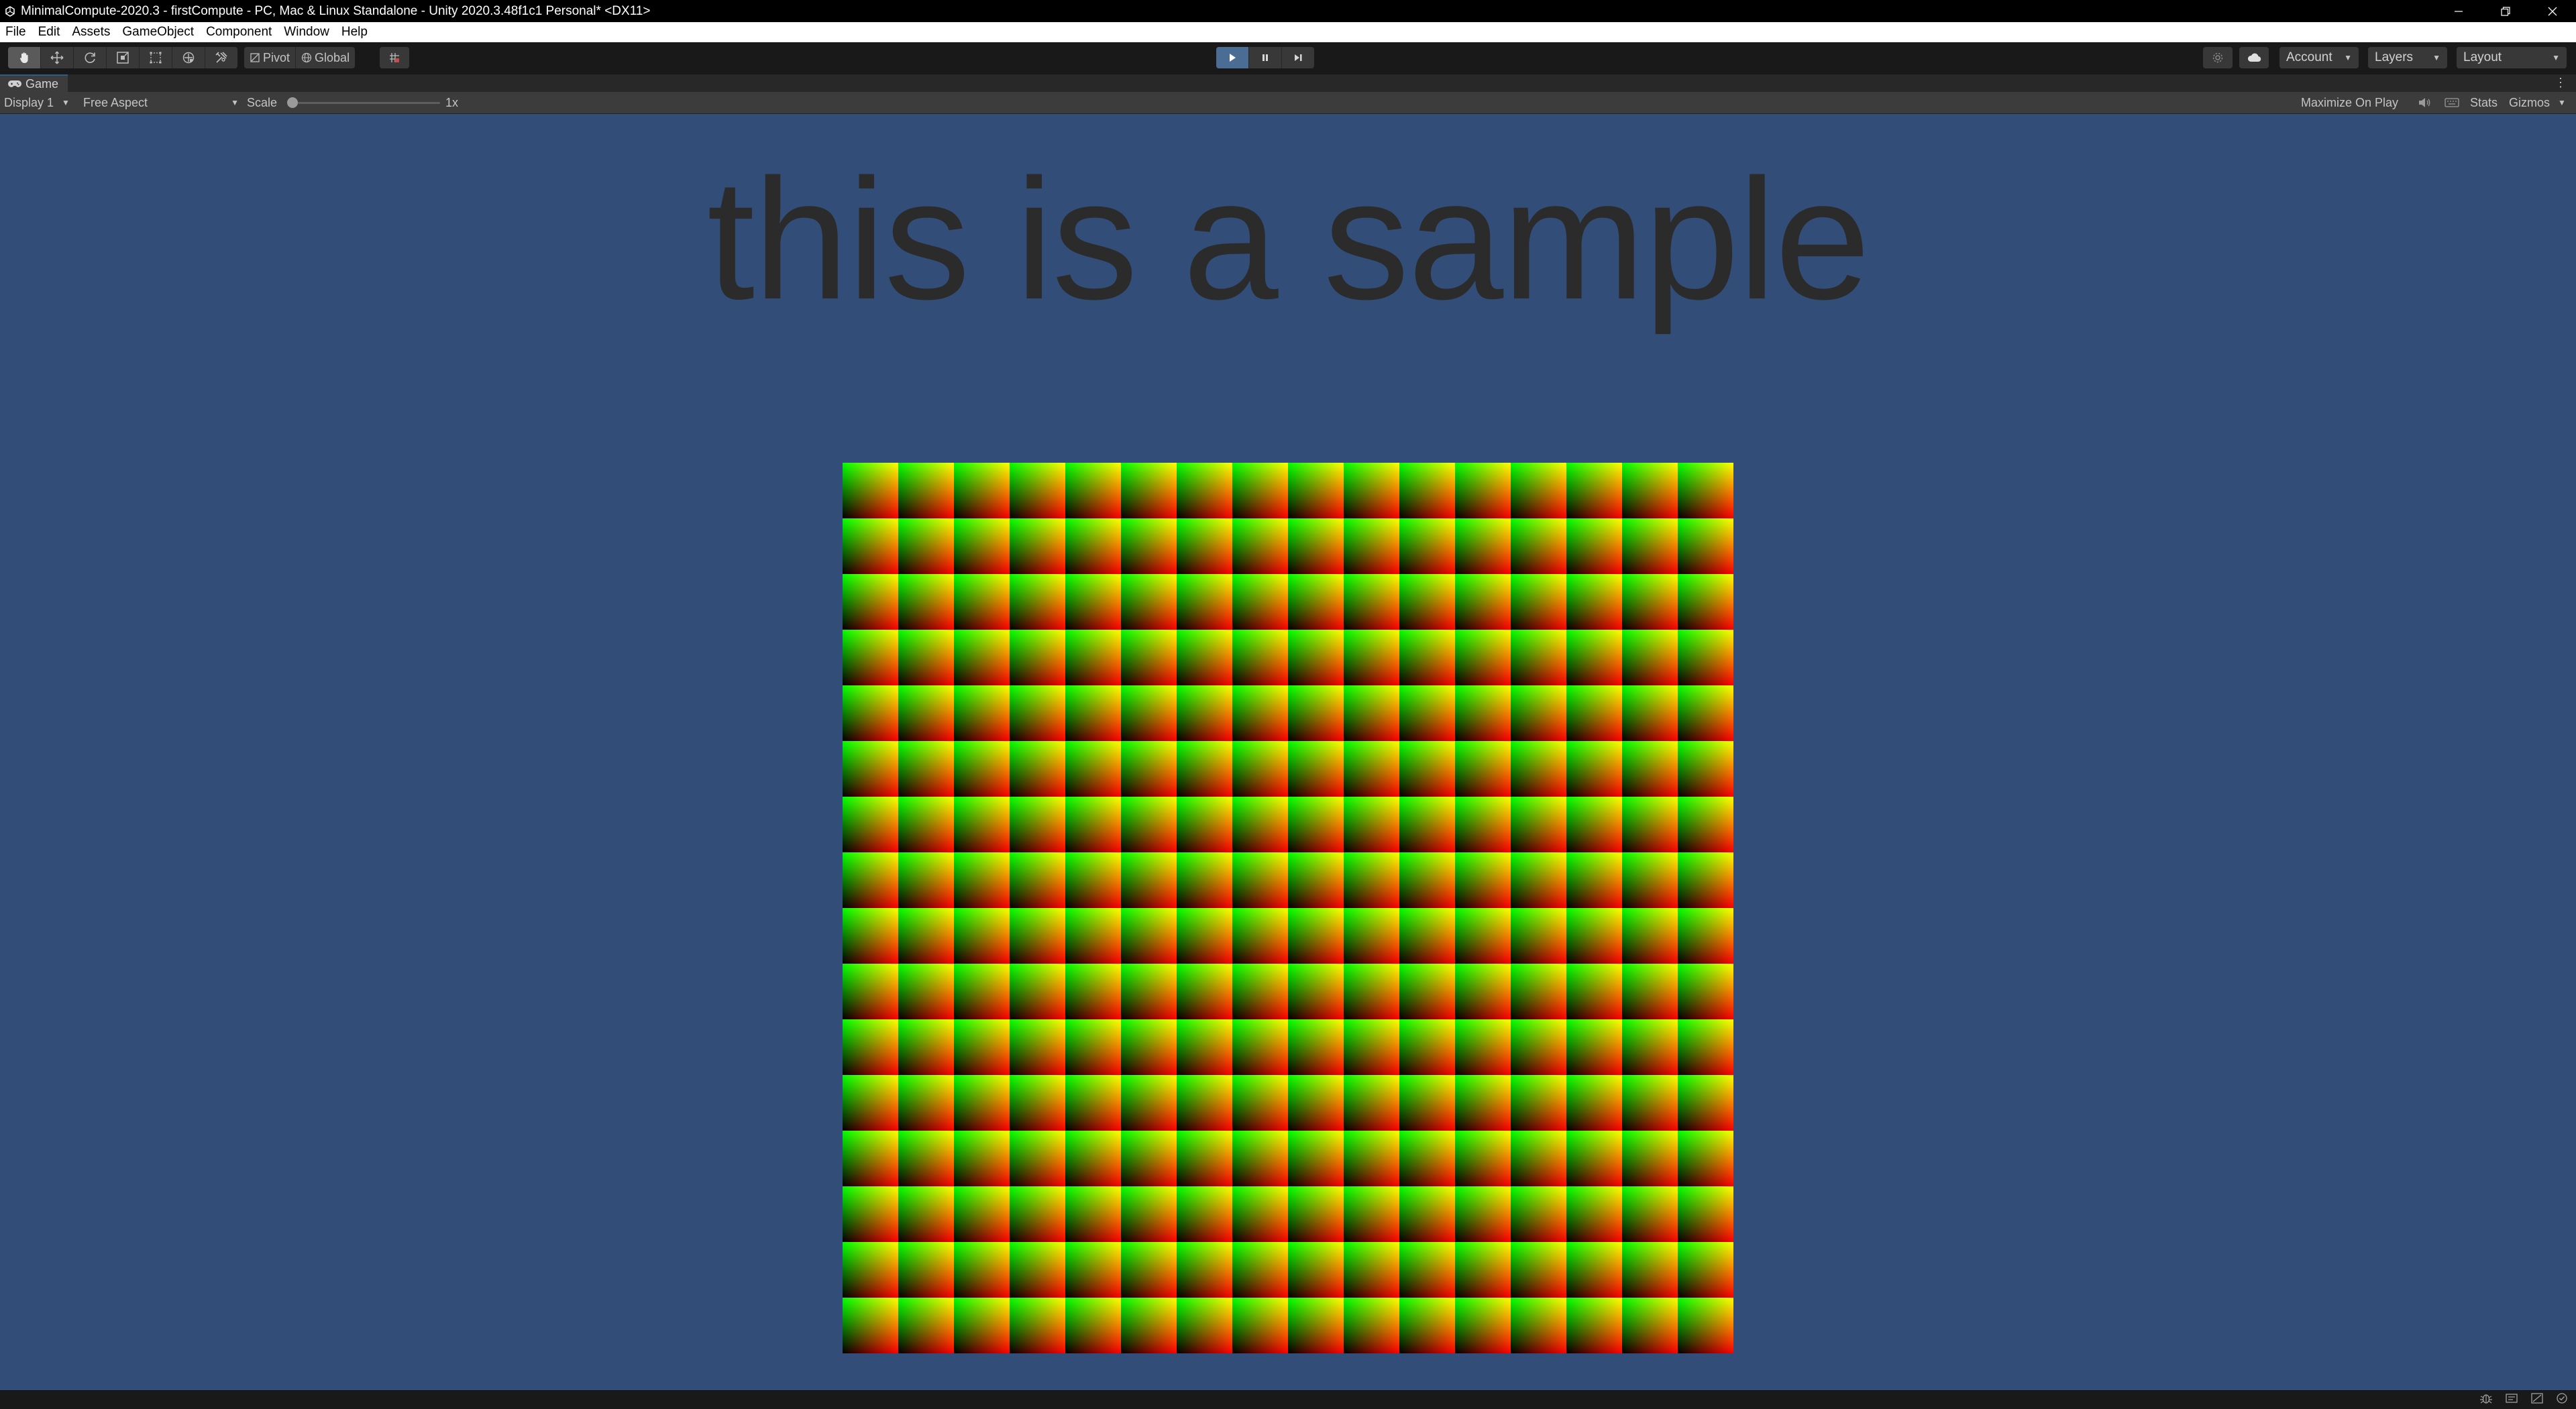 This screenshot has height=1409, width=2576. I want to click on menu-edit: Edit, so click(49, 32).